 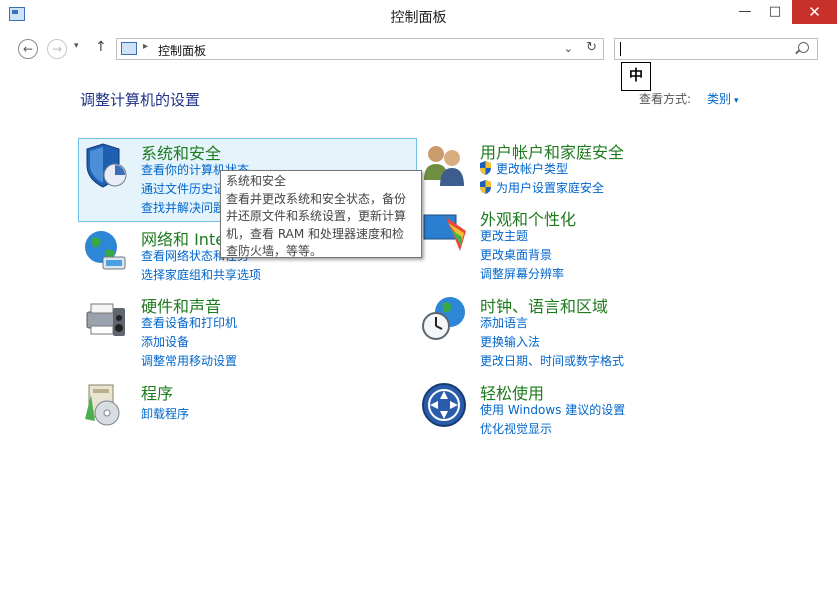 I want to click on close-button: ✕, so click(x=814, y=12).